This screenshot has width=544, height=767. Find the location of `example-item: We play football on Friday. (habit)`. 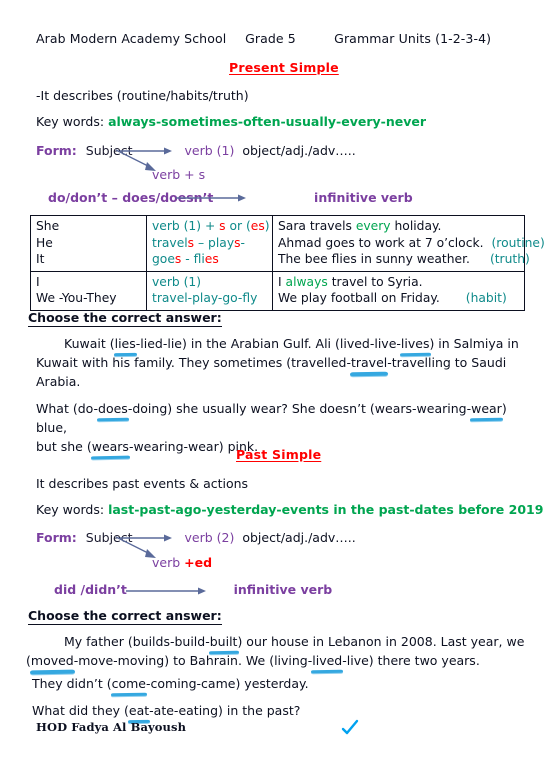

example-item: We play football on Friday. (habit) is located at coordinates (392, 298).